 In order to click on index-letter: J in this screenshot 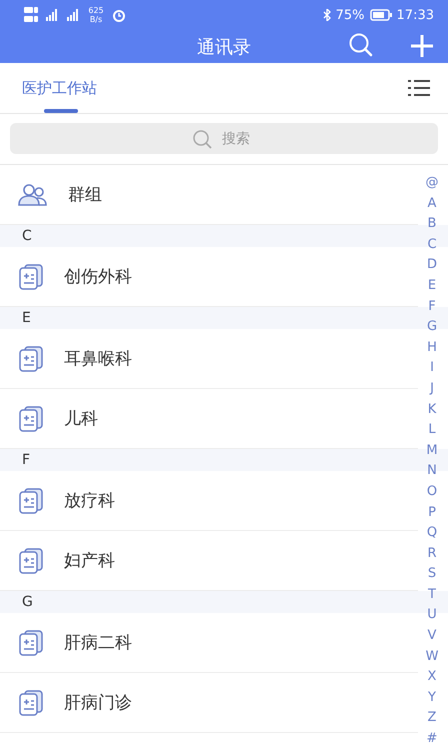, I will do `click(432, 389)`.